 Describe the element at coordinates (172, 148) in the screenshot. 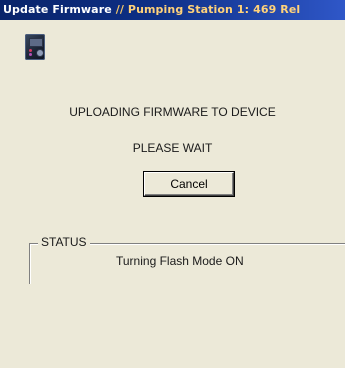

I see `please-wait-message: PLEASE WAIT` at that location.